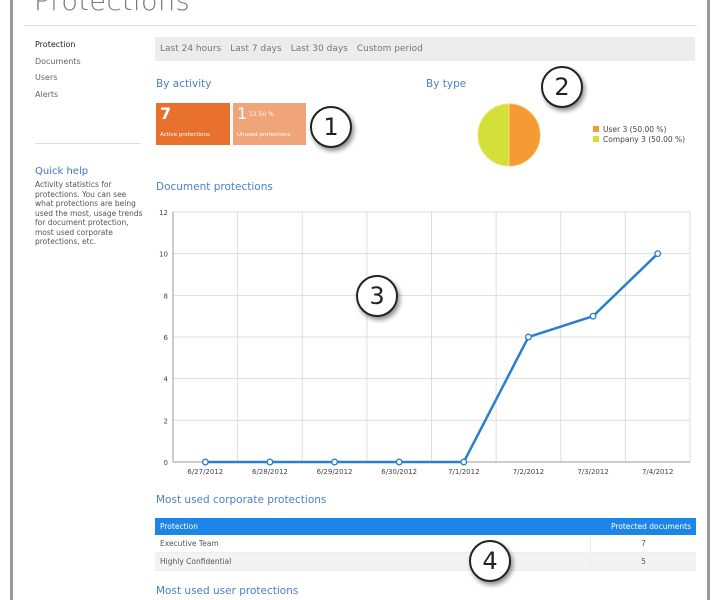 The height and width of the screenshot is (600, 718). What do you see at coordinates (261, 114) in the screenshot?
I see `tile-percent: 12.50 %` at bounding box center [261, 114].